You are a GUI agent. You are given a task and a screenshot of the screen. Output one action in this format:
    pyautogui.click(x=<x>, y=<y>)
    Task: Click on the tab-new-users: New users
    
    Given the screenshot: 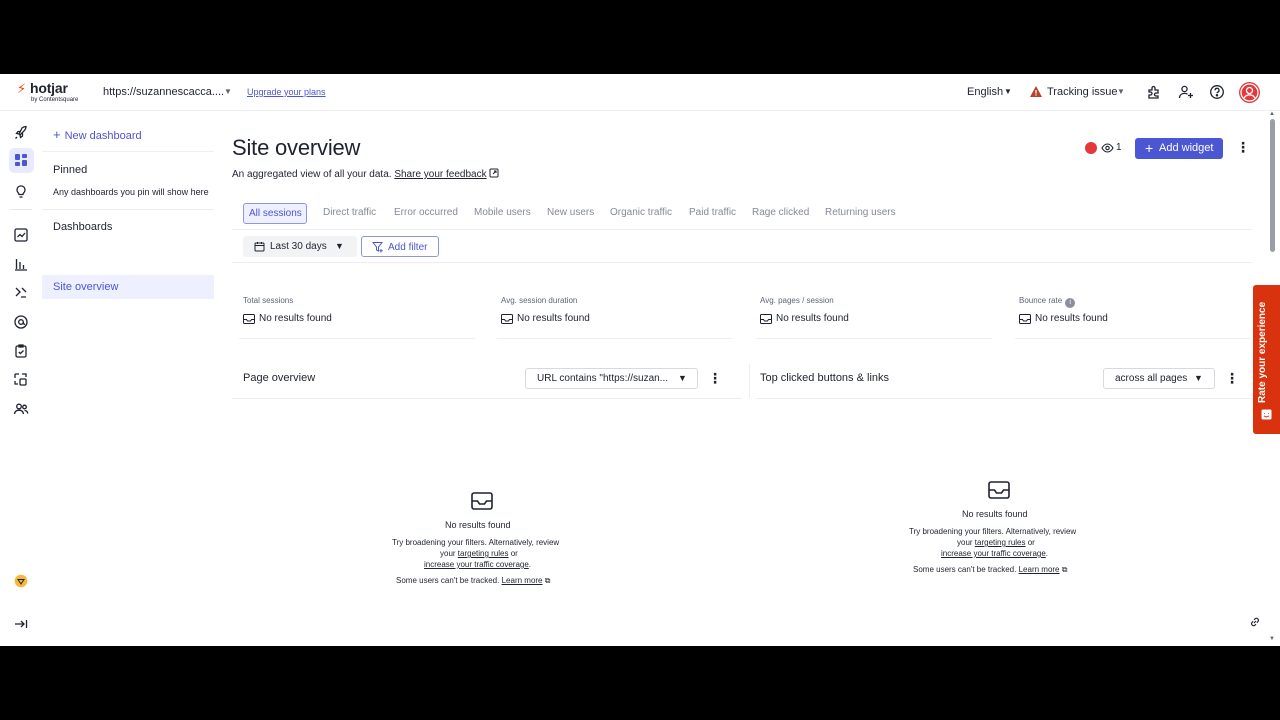 What is the action you would take?
    pyautogui.click(x=570, y=212)
    